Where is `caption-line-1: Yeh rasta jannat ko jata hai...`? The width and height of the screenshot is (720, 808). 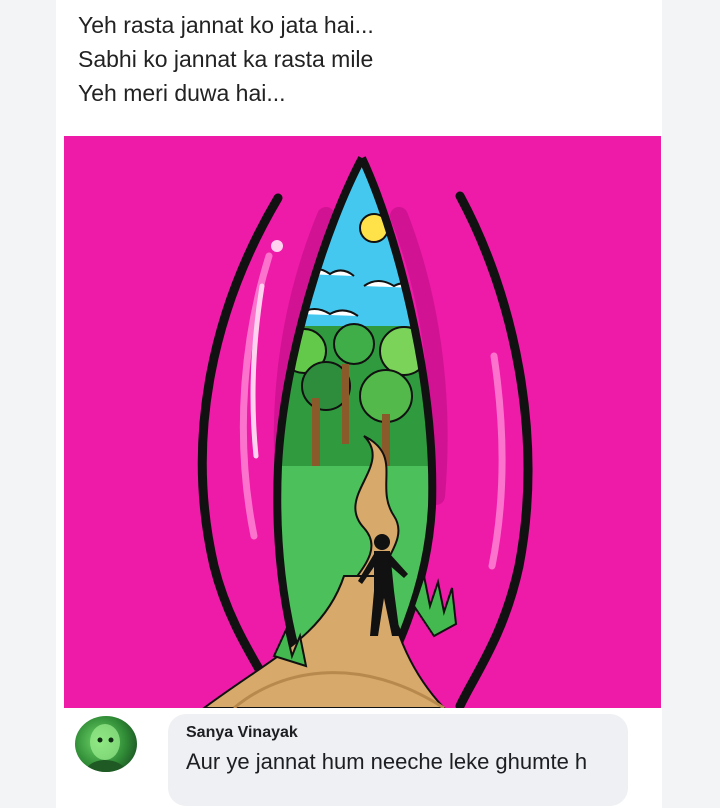 caption-line-1: Yeh rasta jannat ko jata hai... is located at coordinates (226, 25).